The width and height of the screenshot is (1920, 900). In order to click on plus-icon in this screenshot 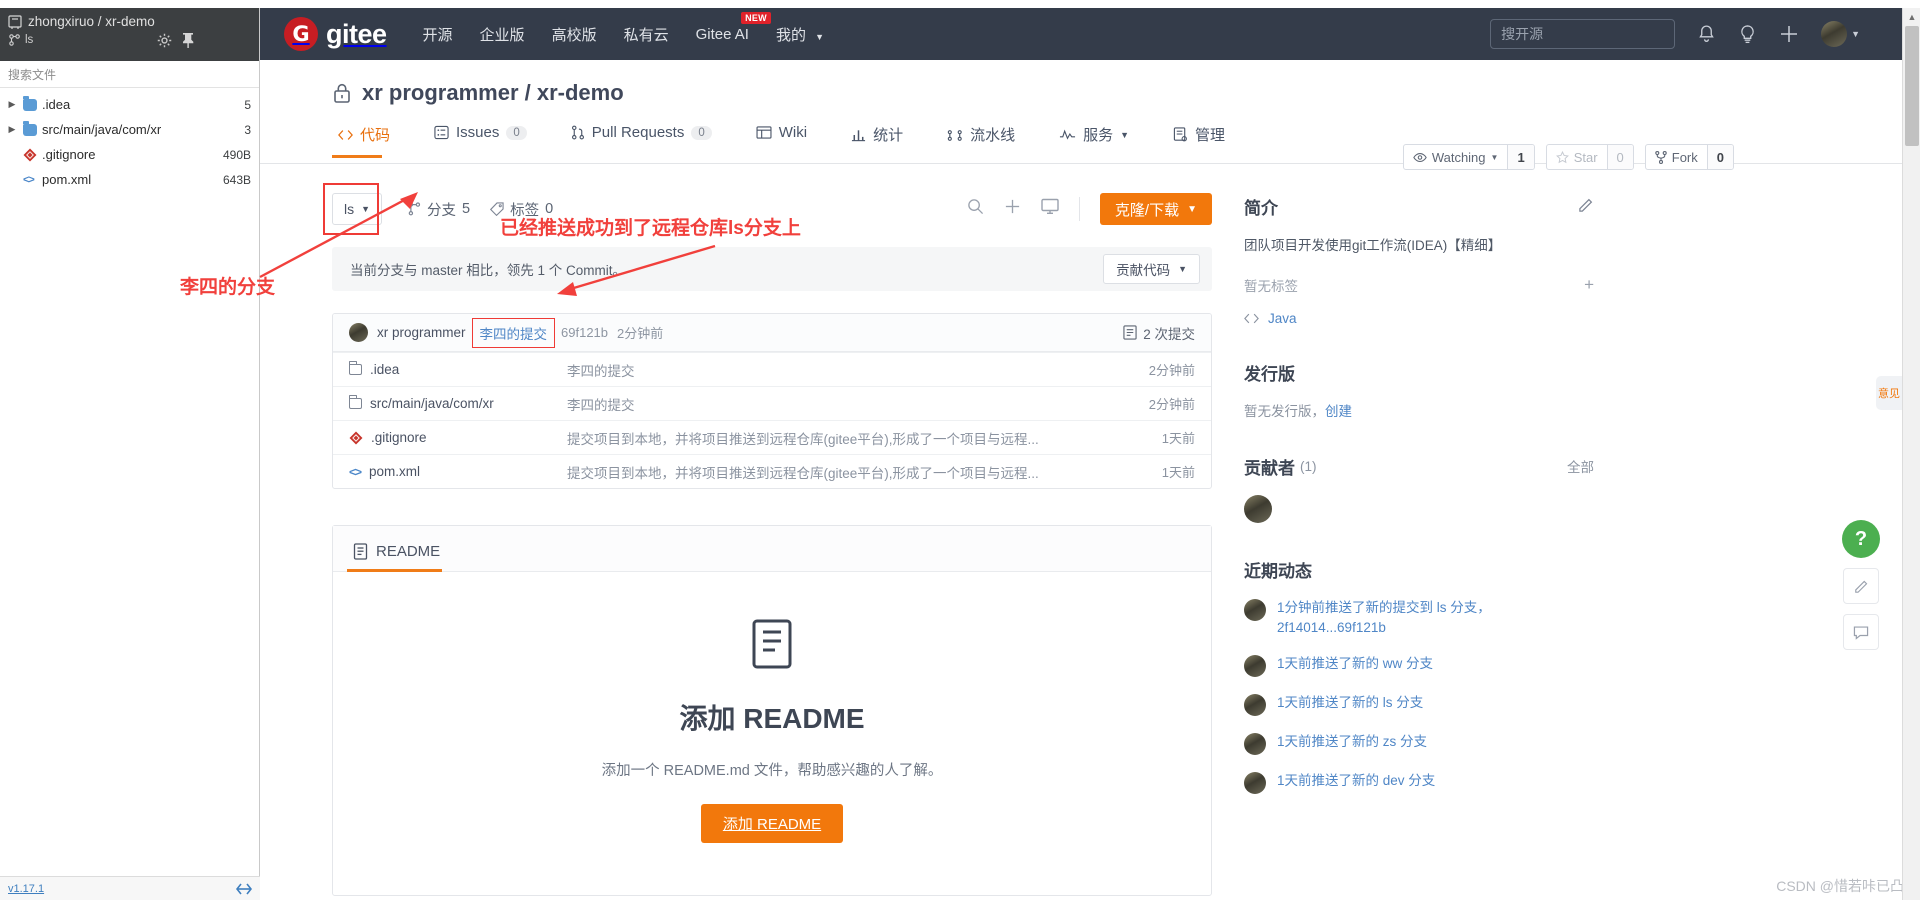, I will do `click(1789, 34)`.